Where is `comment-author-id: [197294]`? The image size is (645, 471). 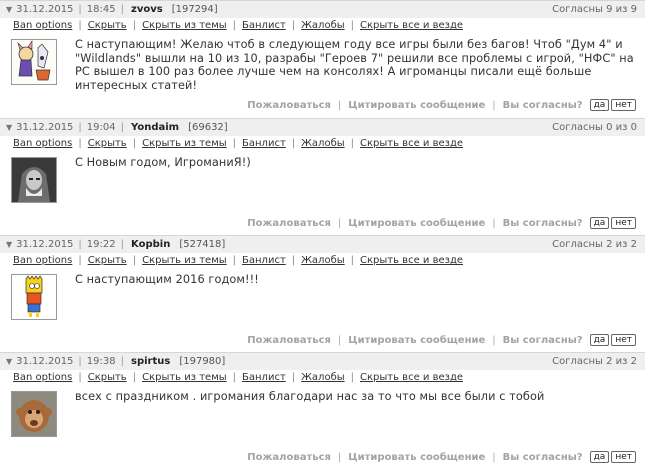 comment-author-id: [197294] is located at coordinates (194, 9).